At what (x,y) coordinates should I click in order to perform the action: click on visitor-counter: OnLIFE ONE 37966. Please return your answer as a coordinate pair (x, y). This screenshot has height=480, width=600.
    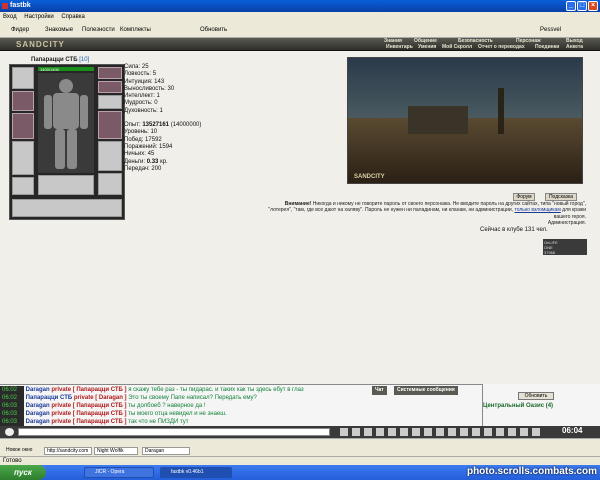
    Looking at the image, I should click on (565, 247).